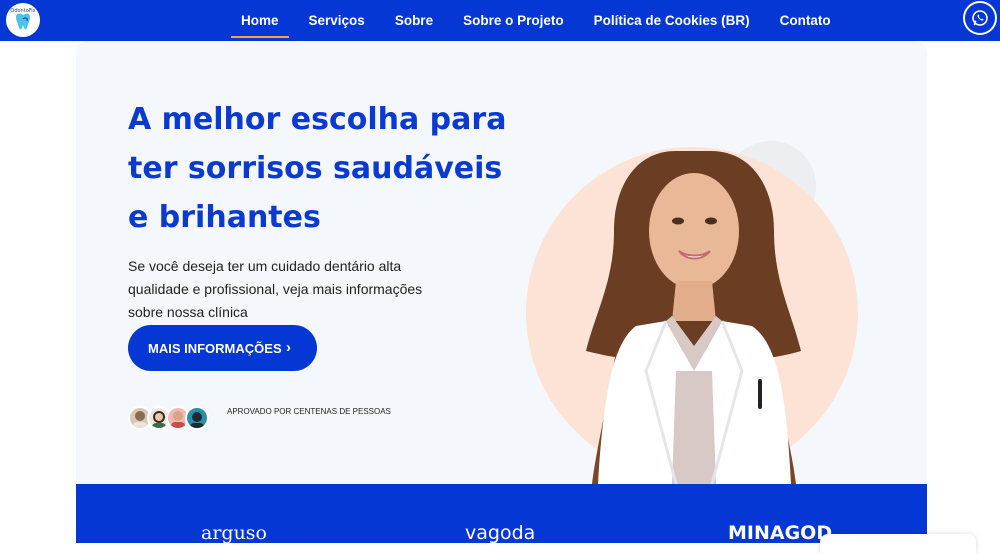  I want to click on brand-logo-vagoda: vagoda, so click(500, 533).